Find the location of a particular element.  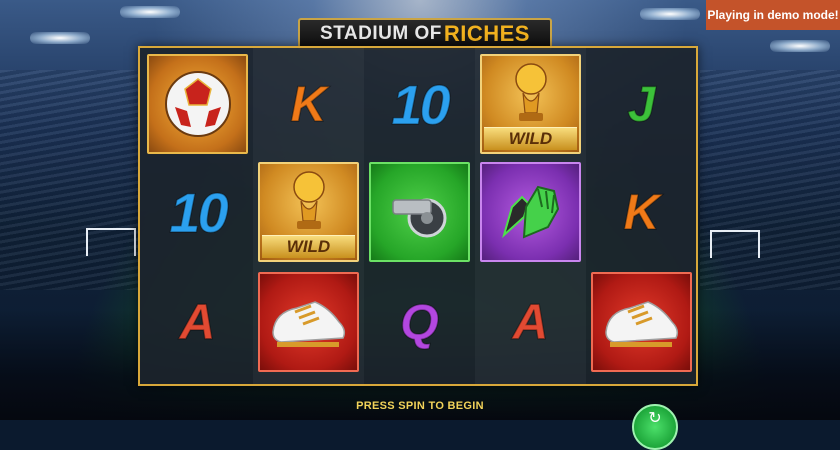

logo-text-part2: RICHES is located at coordinates (486, 33).